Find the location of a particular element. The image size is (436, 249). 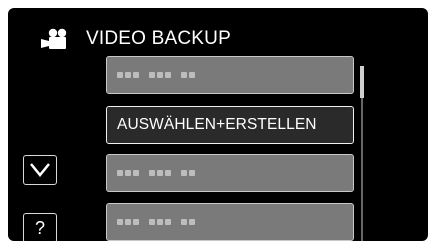

menu-item-label: AUSWÄHLEN+ERSTELLEN is located at coordinates (217, 124).